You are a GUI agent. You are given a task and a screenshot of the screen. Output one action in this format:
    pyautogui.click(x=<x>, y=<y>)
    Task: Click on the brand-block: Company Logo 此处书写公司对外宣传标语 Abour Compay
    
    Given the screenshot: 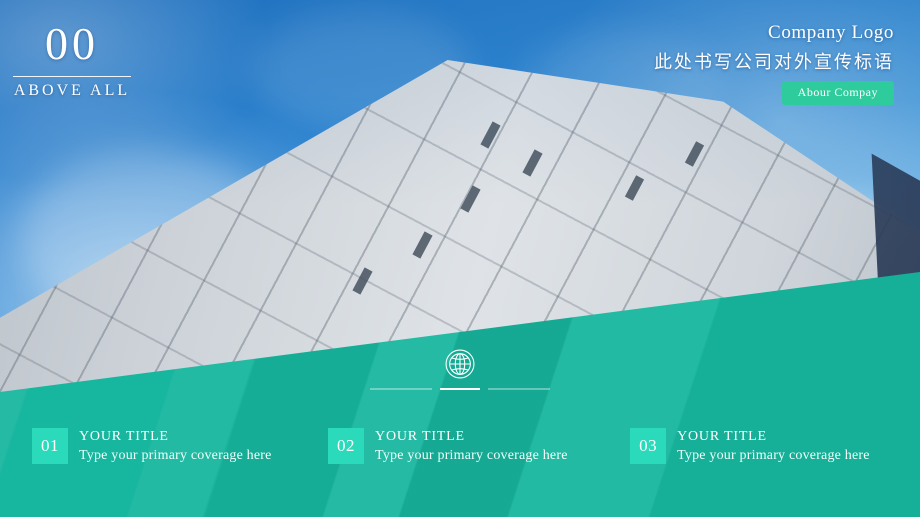 What is the action you would take?
    pyautogui.click(x=774, y=63)
    